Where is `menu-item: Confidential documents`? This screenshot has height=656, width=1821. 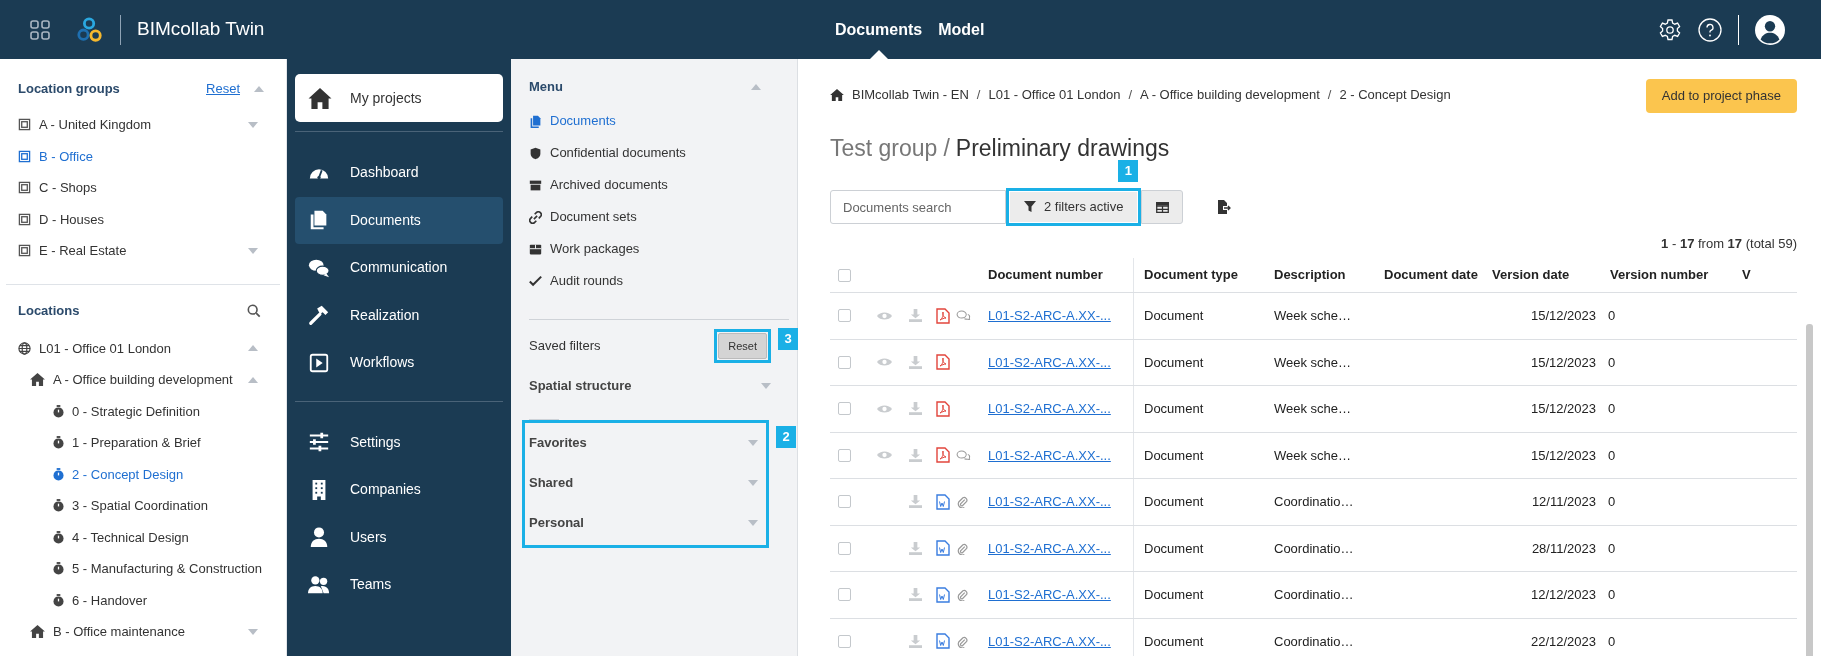
menu-item: Confidential documents is located at coordinates (654, 153).